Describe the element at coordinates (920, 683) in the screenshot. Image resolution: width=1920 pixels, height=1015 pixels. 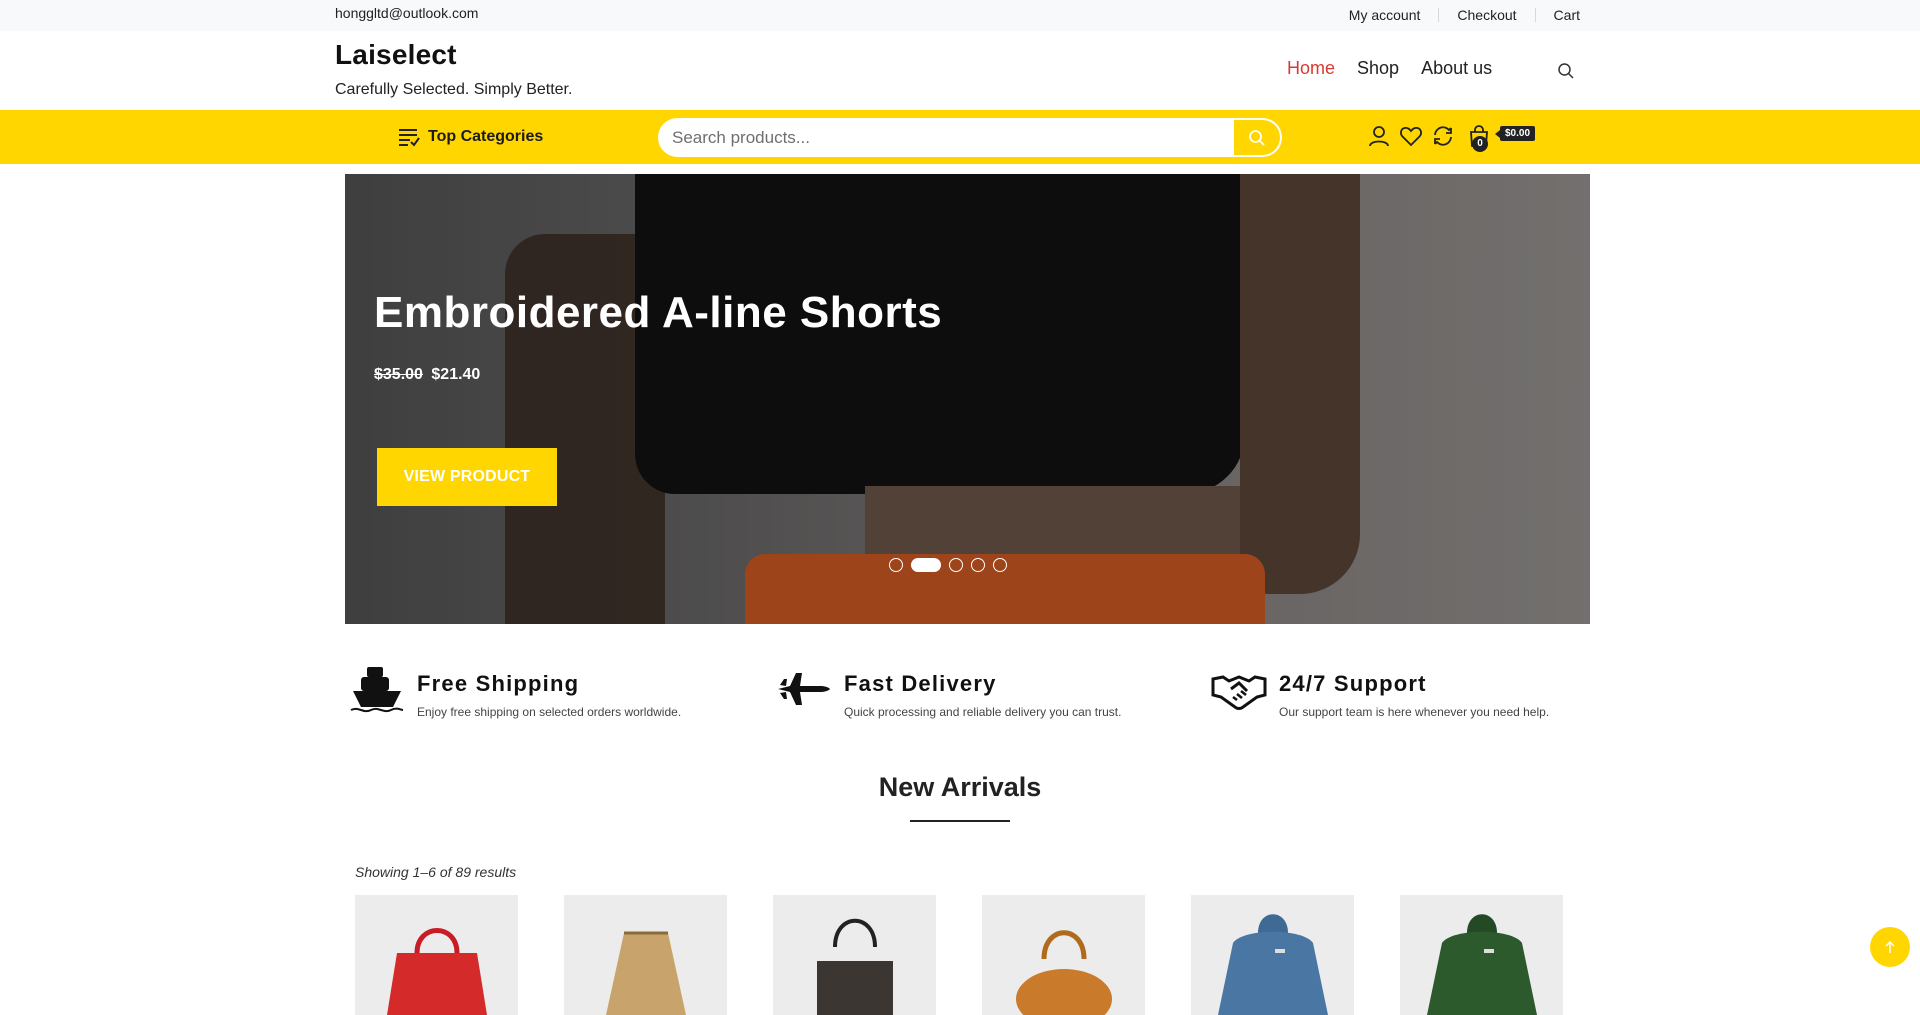
I see `feature-title: Fast Delivery` at that location.